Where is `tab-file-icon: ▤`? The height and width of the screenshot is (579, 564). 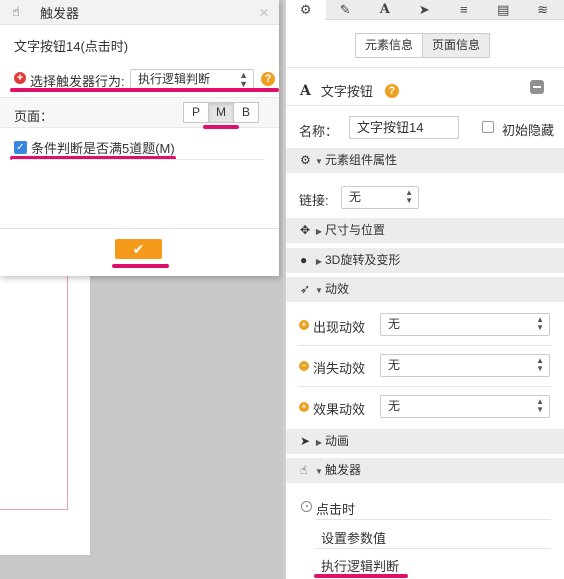
tab-file-icon: ▤ is located at coordinates (504, 10).